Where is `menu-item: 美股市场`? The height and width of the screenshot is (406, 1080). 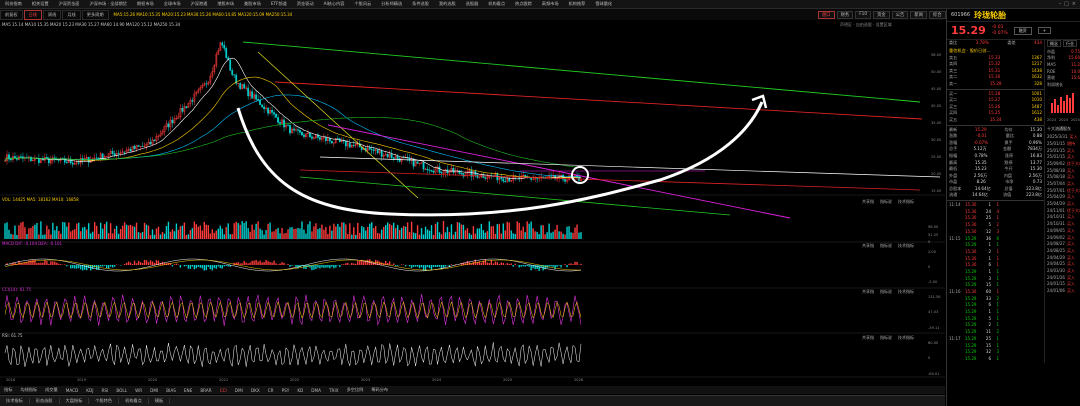 menu-item: 美股市场 is located at coordinates (252, 4).